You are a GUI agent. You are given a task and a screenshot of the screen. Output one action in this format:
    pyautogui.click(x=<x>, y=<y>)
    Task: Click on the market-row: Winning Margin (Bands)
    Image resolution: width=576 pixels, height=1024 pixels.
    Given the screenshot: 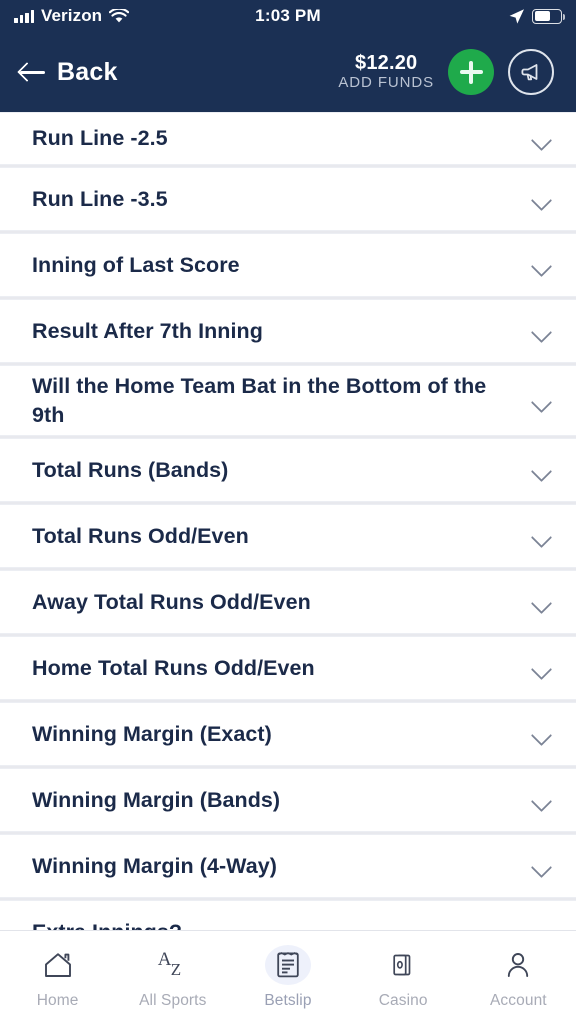 What is the action you would take?
    pyautogui.click(x=288, y=800)
    